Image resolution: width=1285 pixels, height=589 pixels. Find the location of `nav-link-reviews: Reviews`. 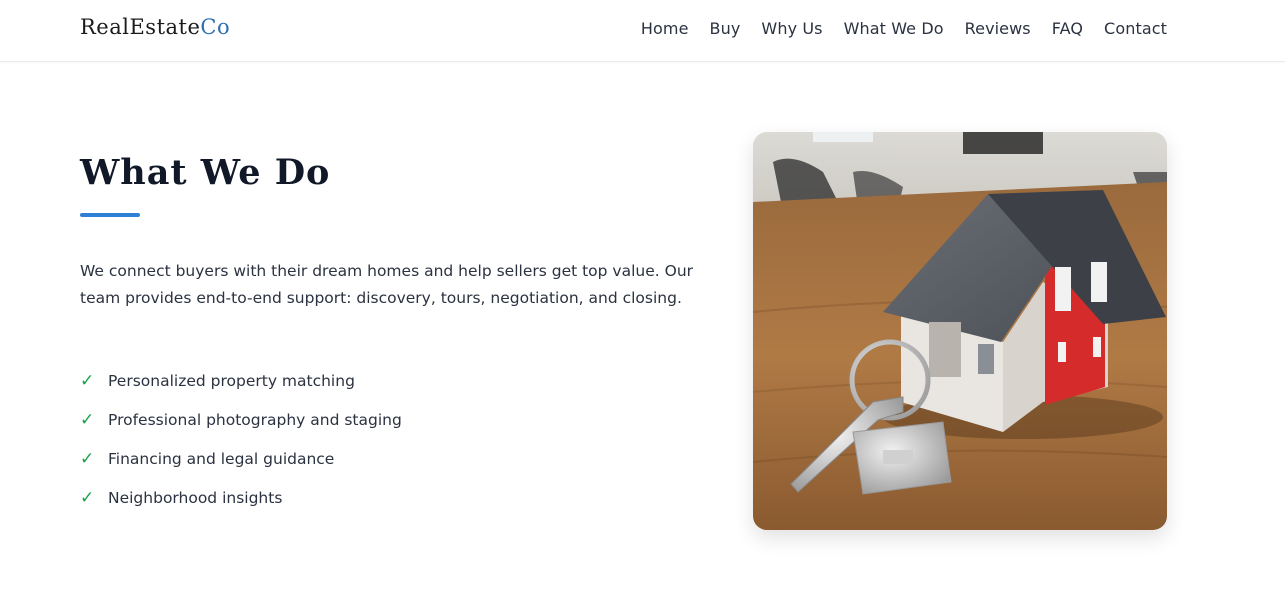

nav-link-reviews: Reviews is located at coordinates (998, 28).